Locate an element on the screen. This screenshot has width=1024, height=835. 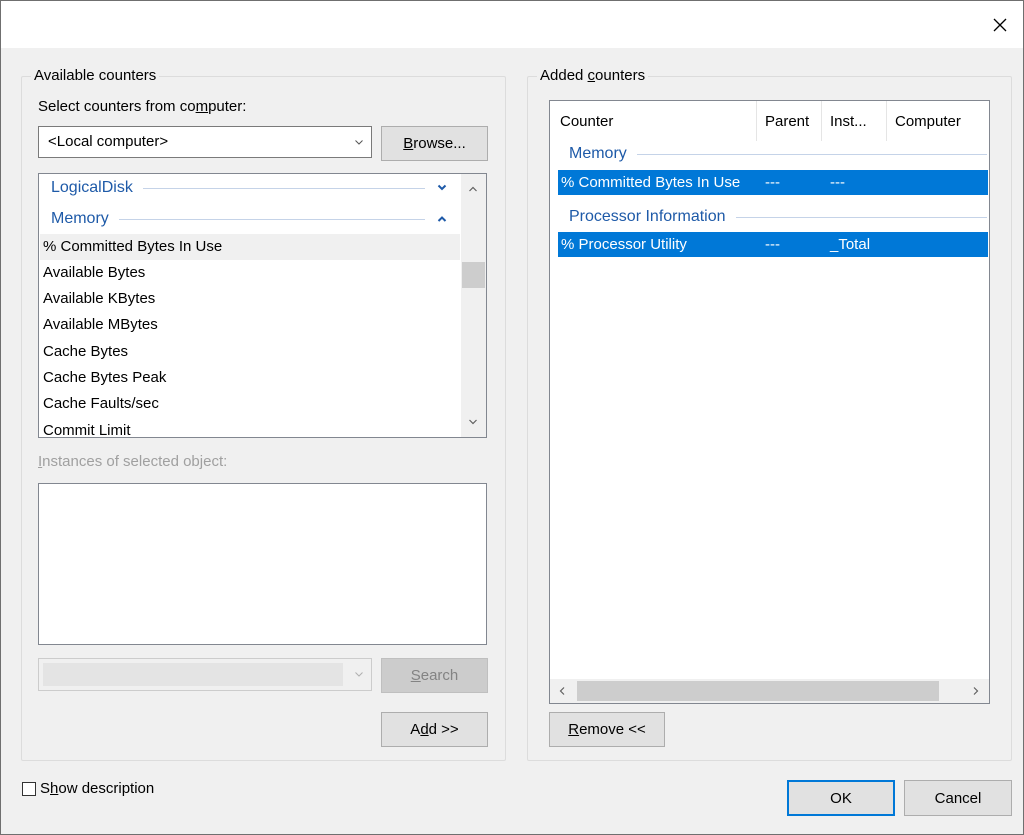
list-item: Cache Bytes is located at coordinates (250, 352).